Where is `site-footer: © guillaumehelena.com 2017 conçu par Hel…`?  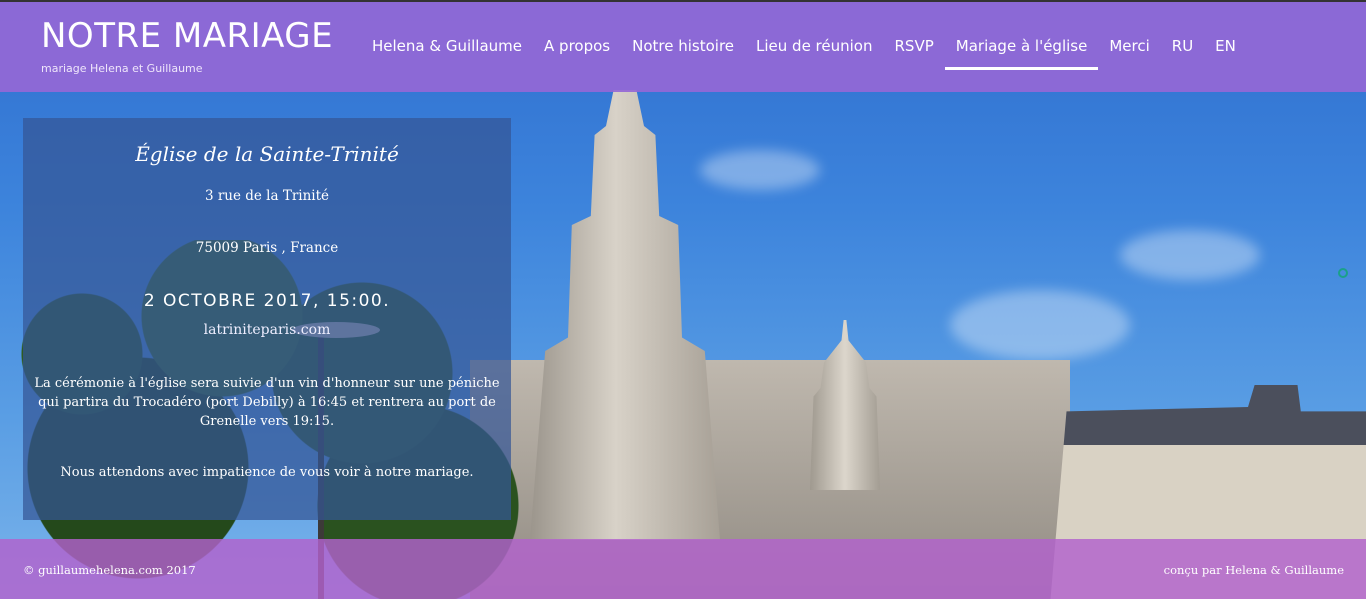
site-footer: © guillaumehelena.com 2017 conçu par Hel… is located at coordinates (683, 569).